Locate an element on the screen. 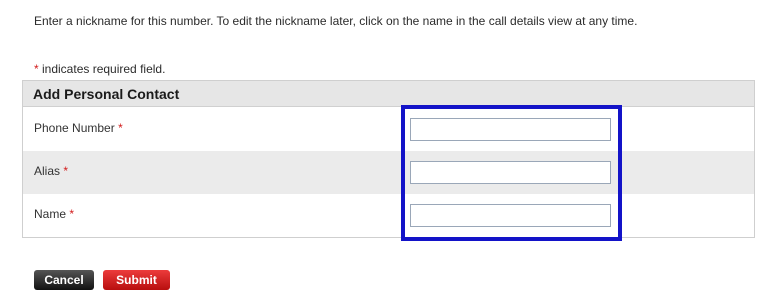 The height and width of the screenshot is (295, 766). required-note-text: indicates required field. is located at coordinates (102, 69).